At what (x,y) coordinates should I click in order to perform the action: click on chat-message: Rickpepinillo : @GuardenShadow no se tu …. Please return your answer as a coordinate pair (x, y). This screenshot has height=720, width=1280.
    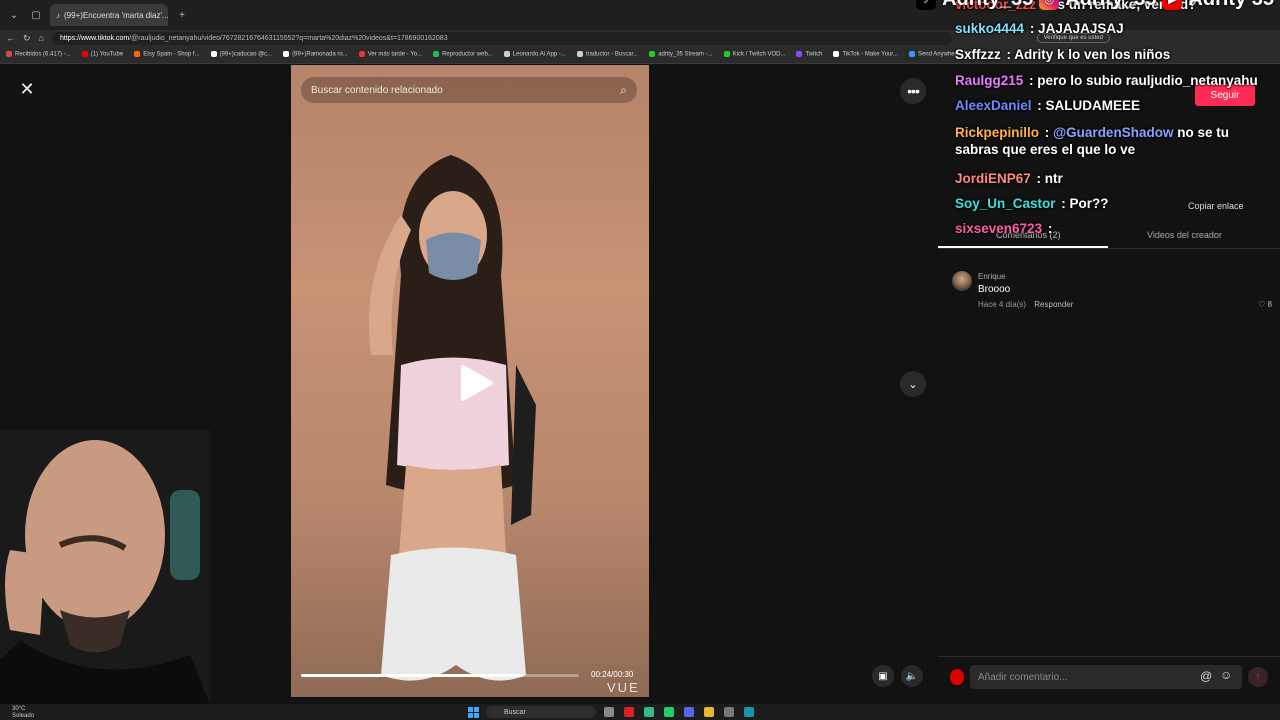
    Looking at the image, I should click on (1115, 141).